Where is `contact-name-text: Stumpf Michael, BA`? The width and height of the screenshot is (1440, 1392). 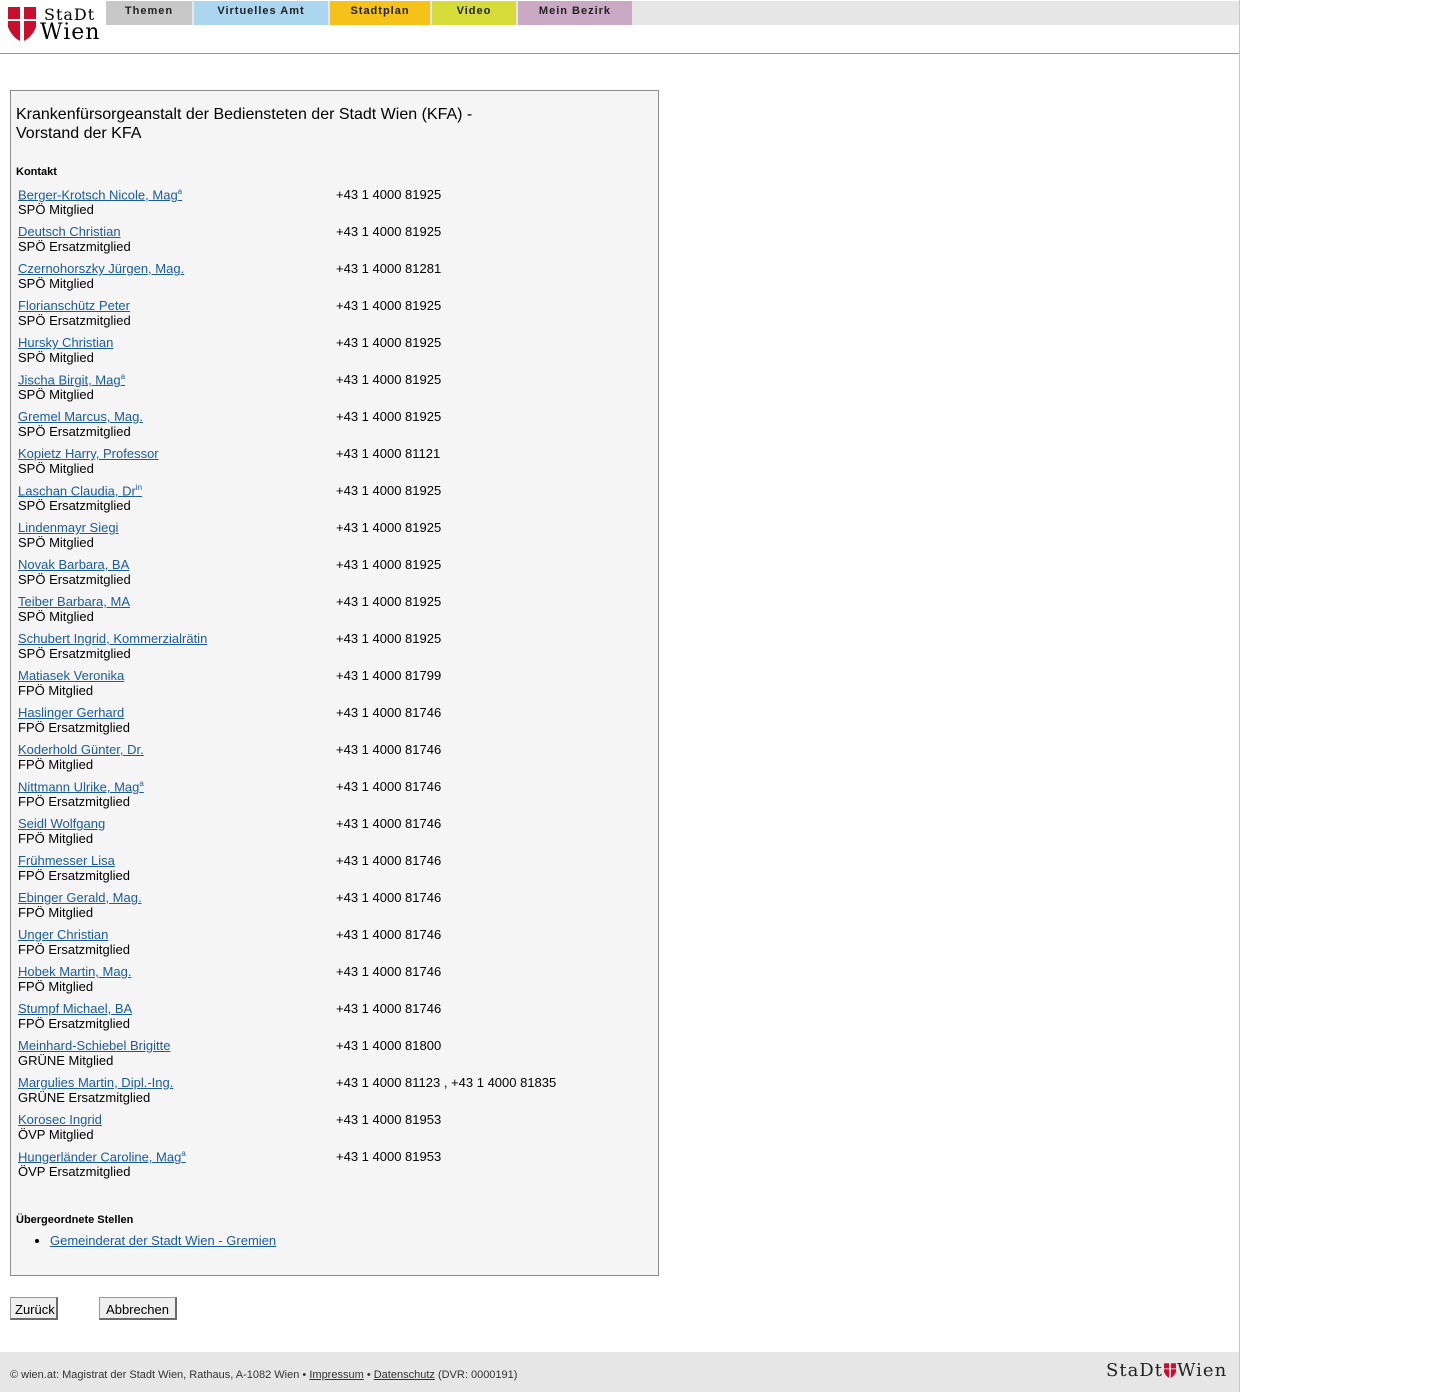
contact-name-text: Stumpf Michael, BA is located at coordinates (75, 1008).